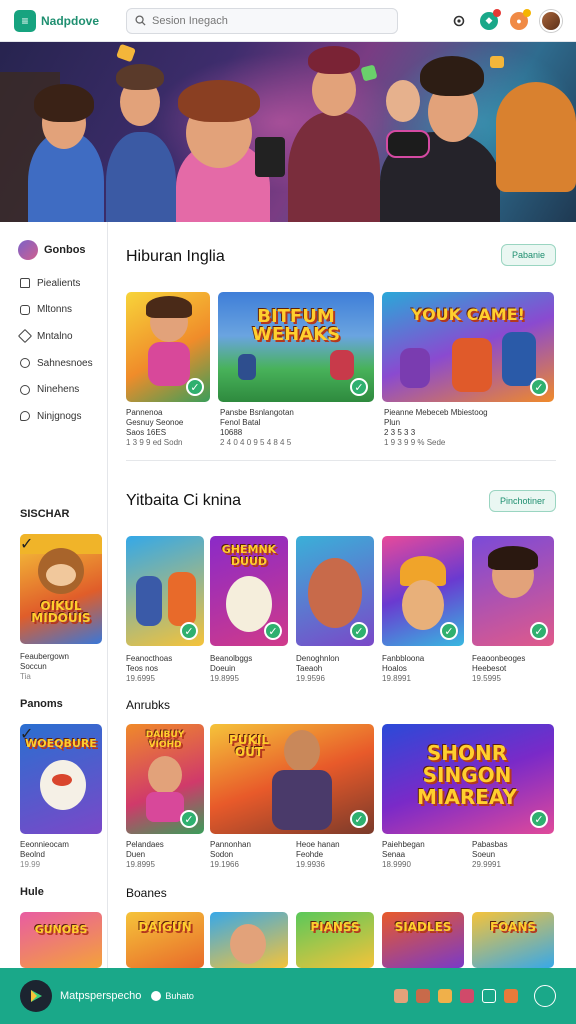 Image resolution: width=576 pixels, height=1024 pixels. Describe the element at coordinates (32, 892) in the screenshot. I see `sidebar-section-title: Hule` at that location.